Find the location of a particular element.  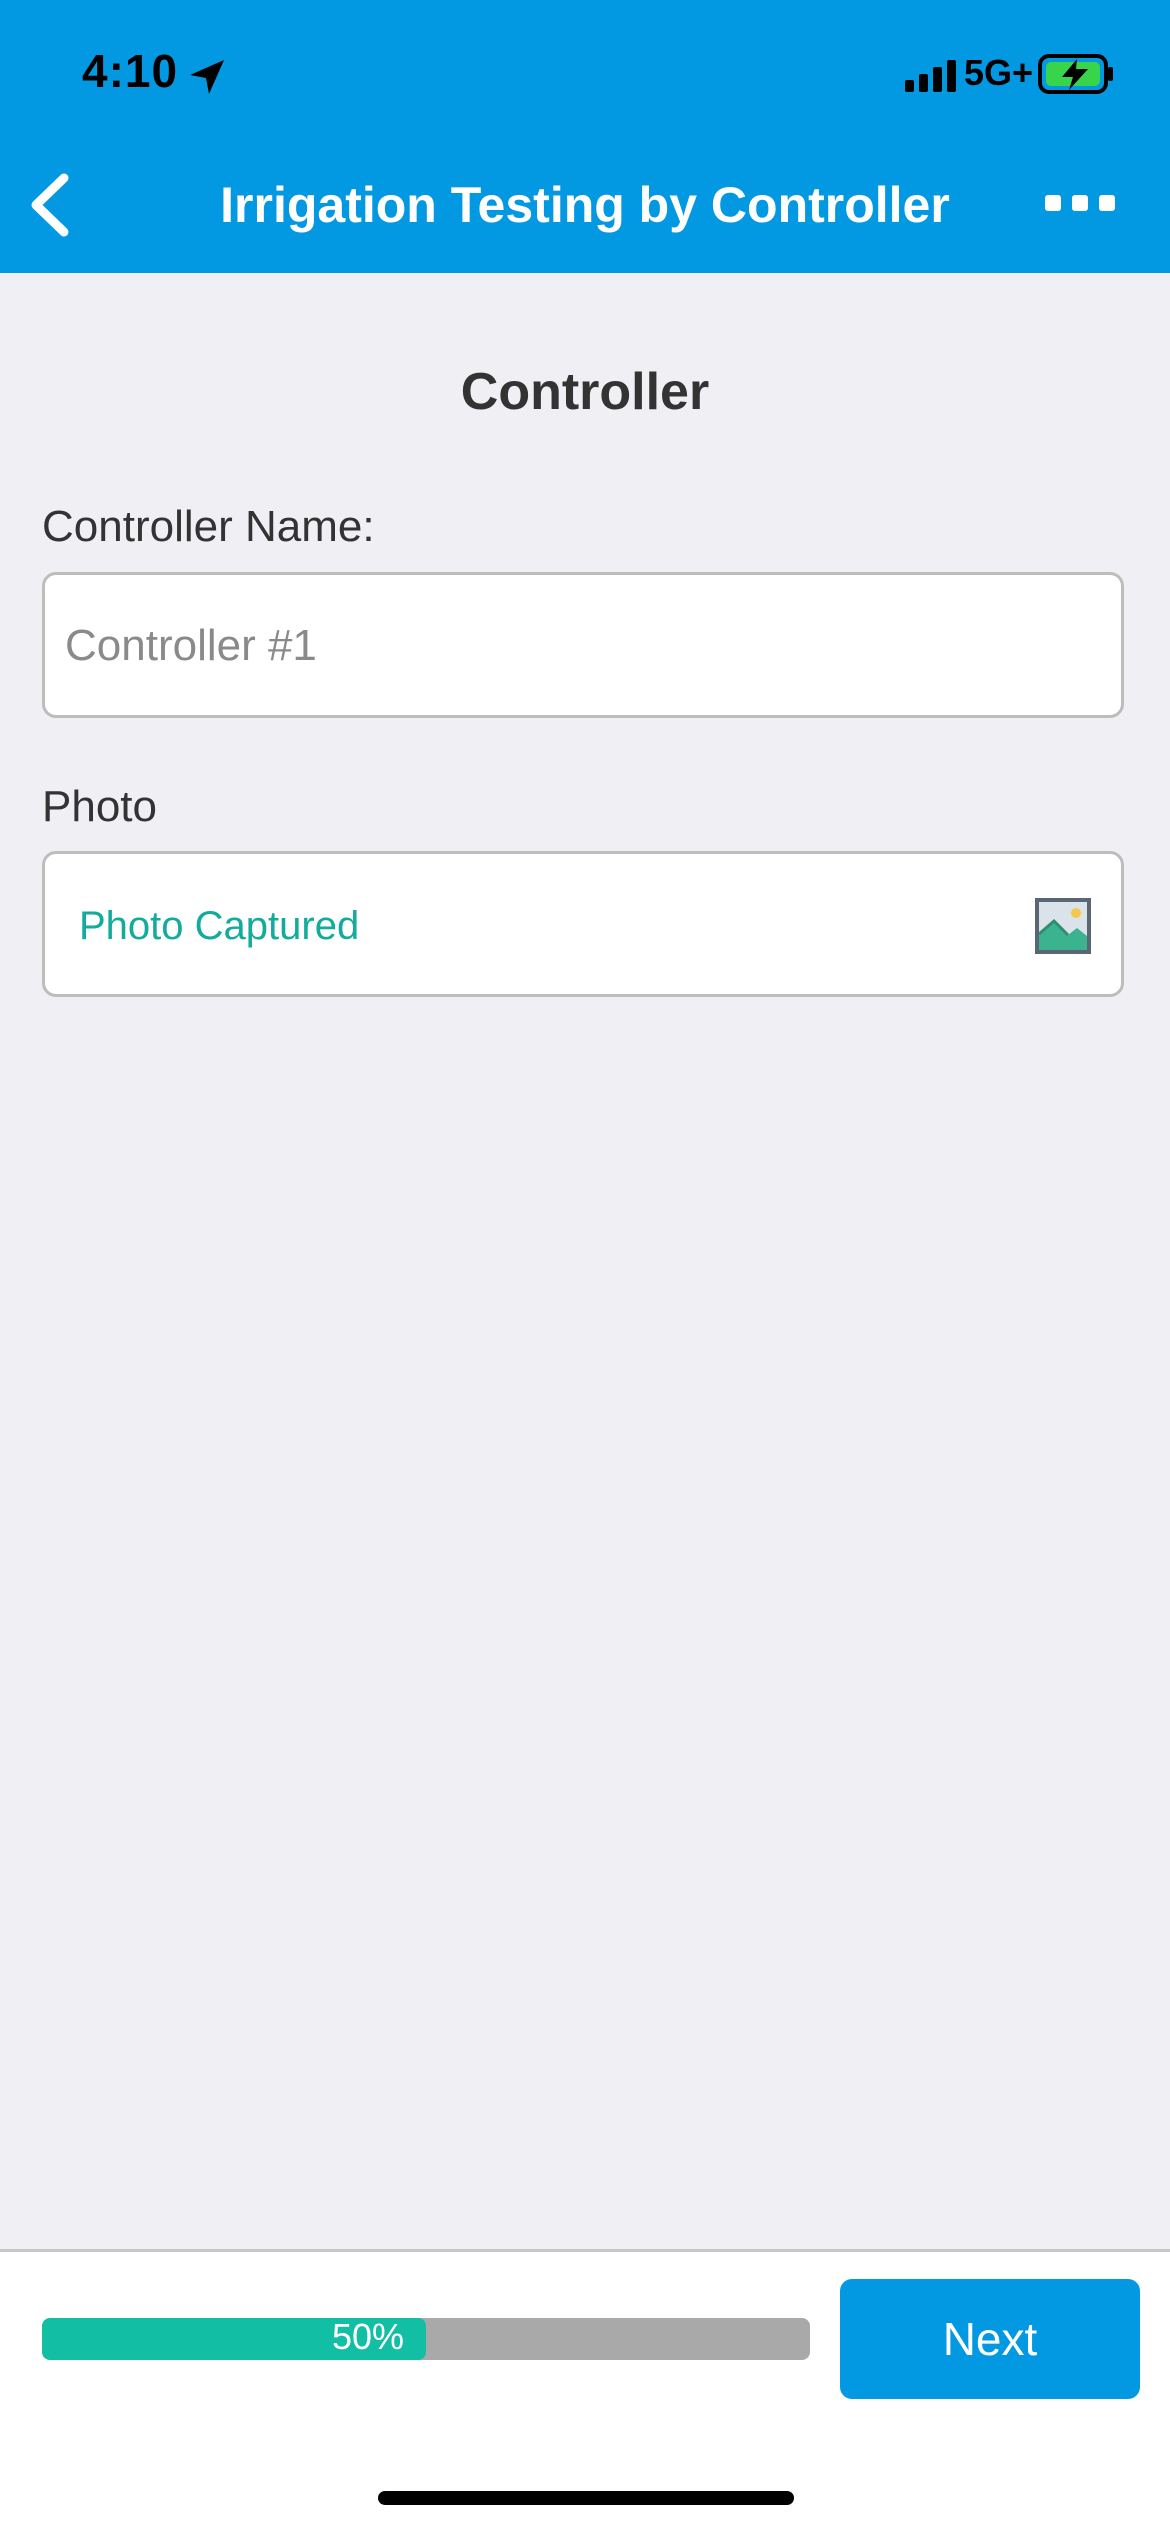

home-indicator is located at coordinates (586, 2498).